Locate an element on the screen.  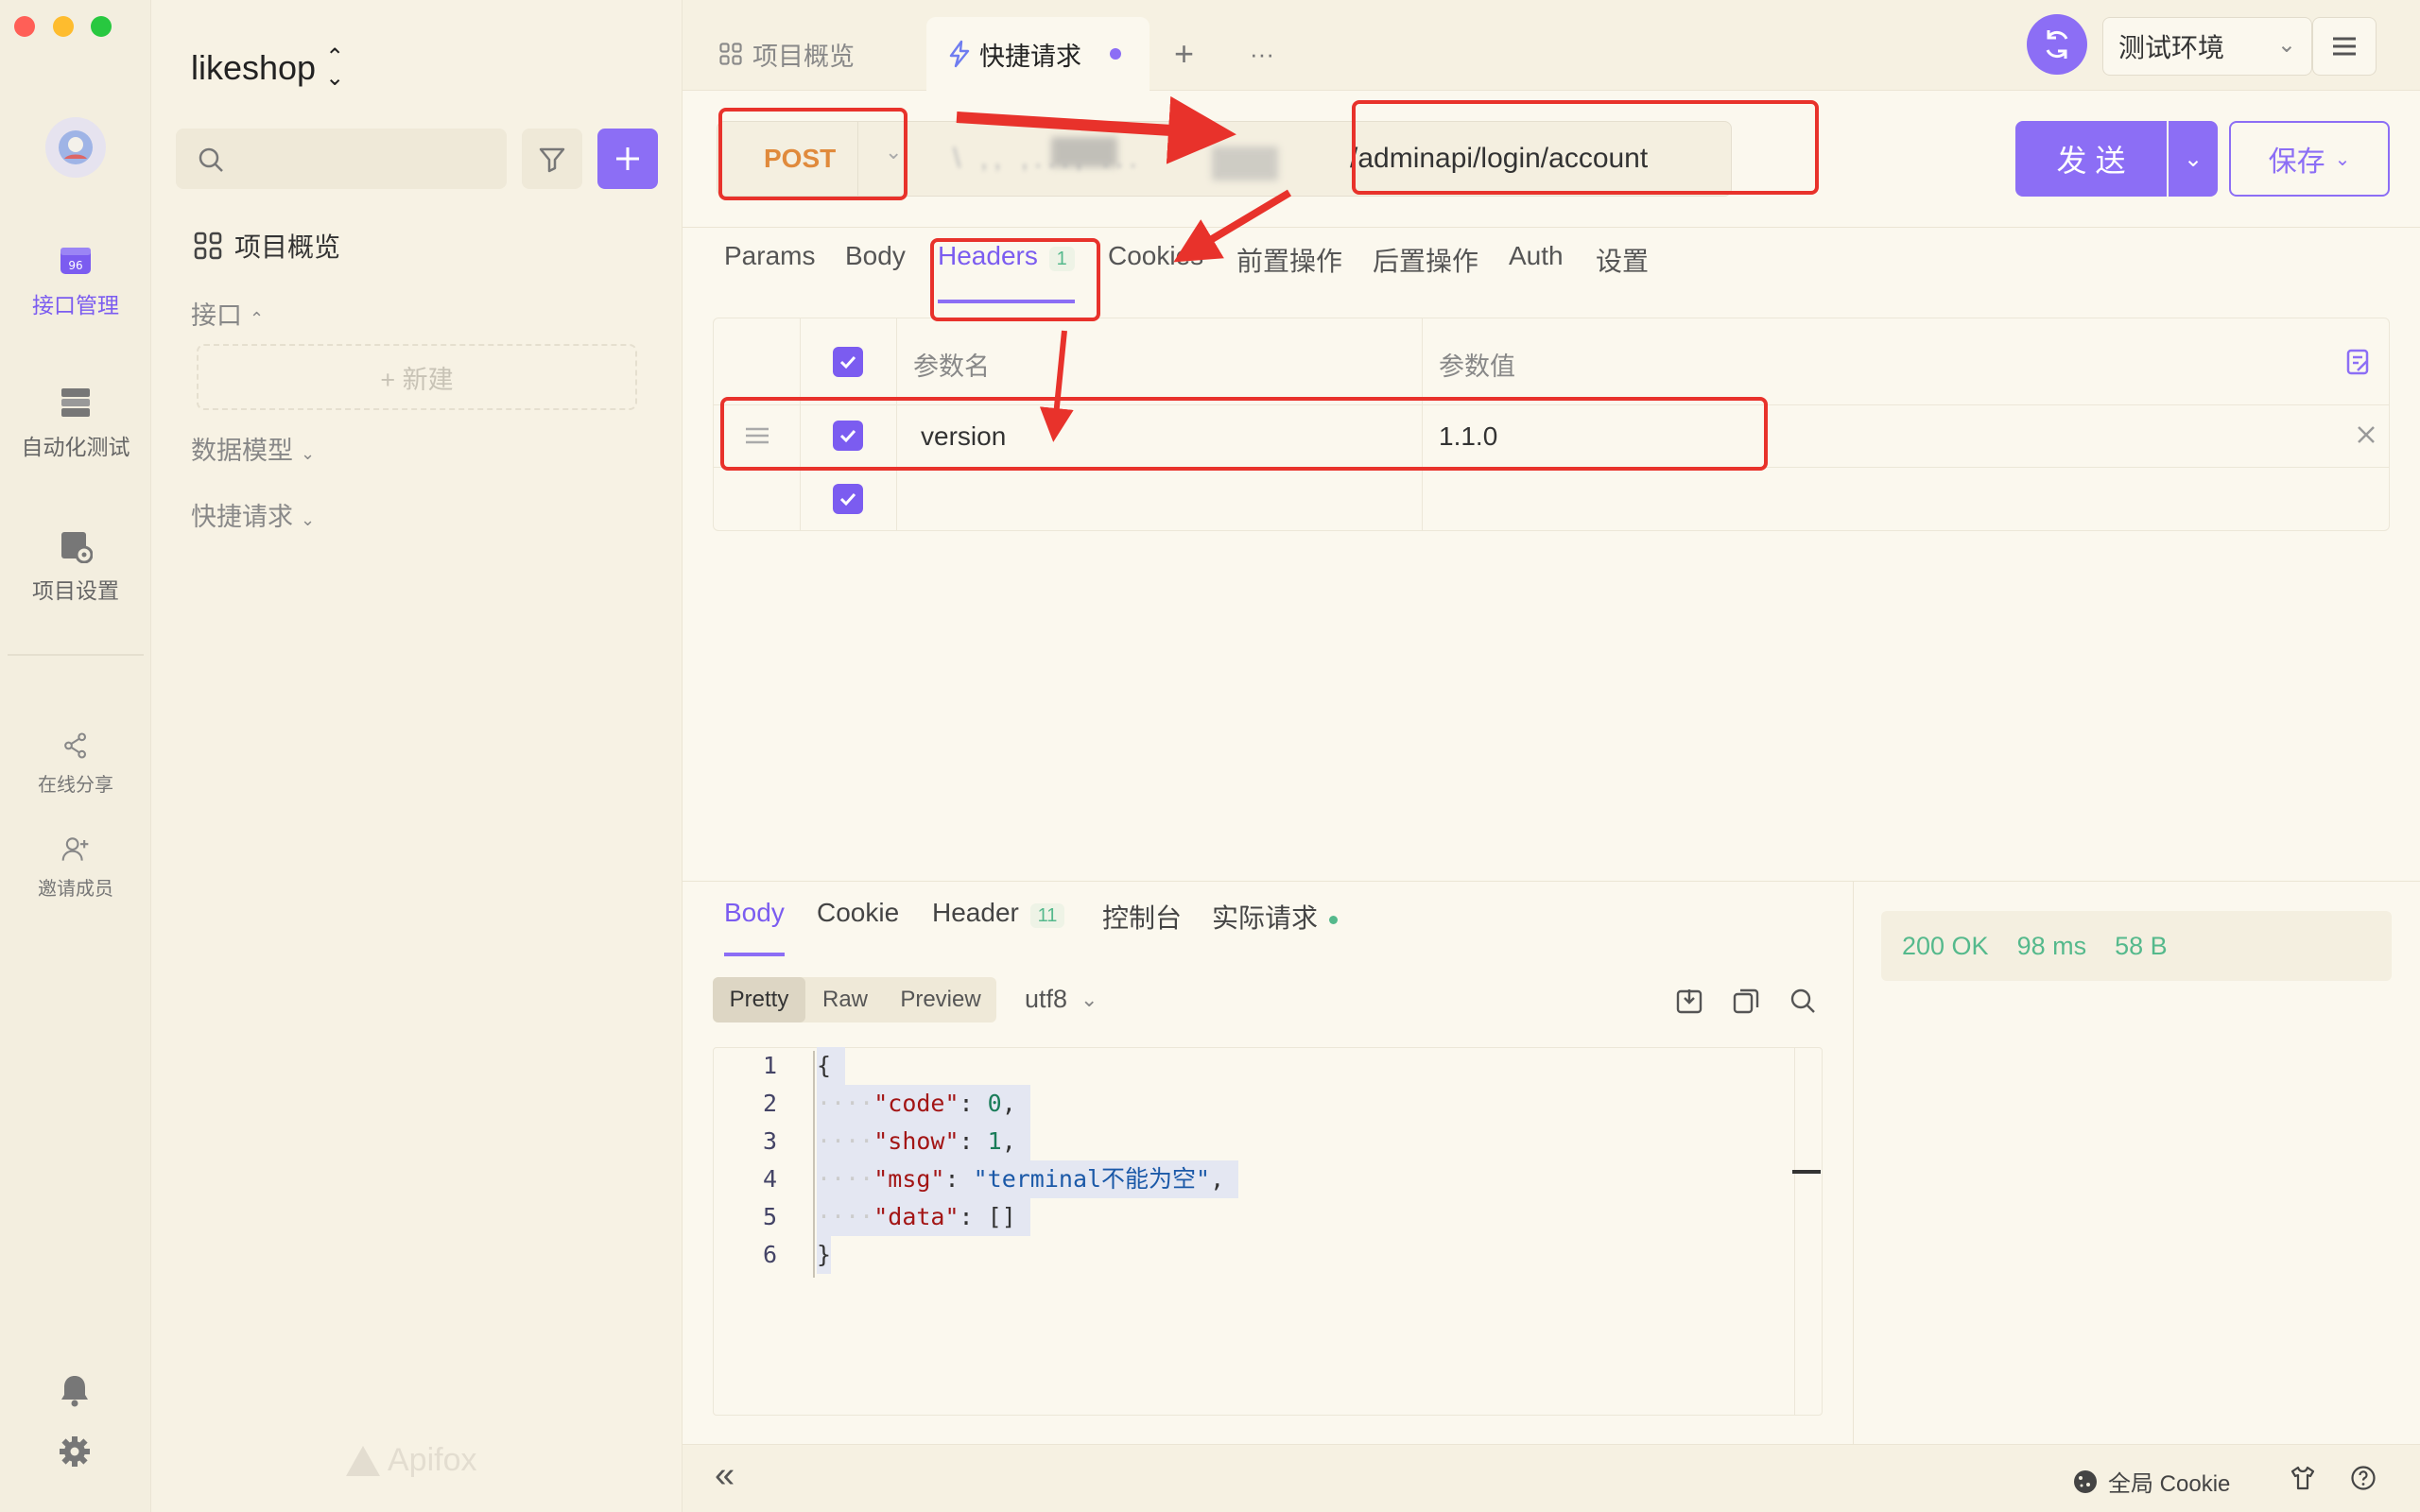
filter-button is located at coordinates (552, 159).